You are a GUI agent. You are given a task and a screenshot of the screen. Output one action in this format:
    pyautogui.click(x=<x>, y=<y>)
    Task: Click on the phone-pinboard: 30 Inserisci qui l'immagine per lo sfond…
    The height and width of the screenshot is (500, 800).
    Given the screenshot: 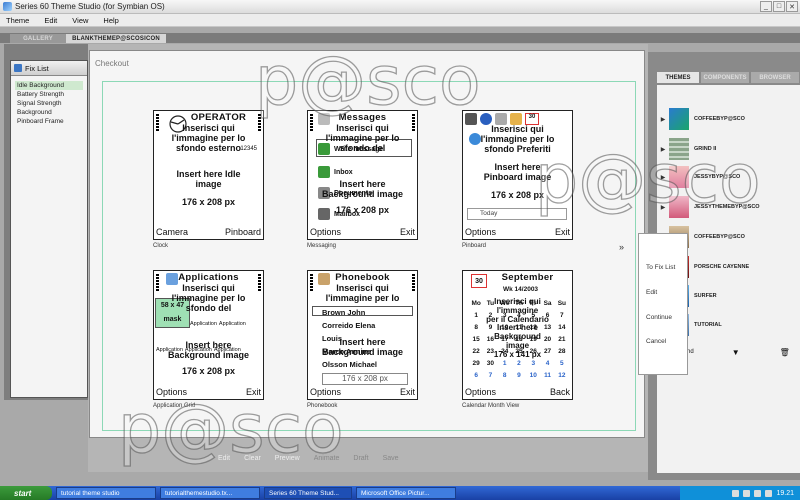 What is the action you would take?
    pyautogui.click(x=517, y=175)
    